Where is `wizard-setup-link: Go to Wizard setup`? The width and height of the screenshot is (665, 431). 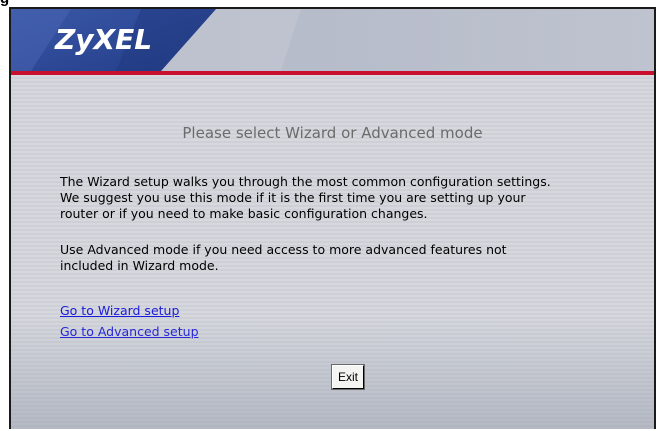
wizard-setup-link: Go to Wizard setup is located at coordinates (119, 310).